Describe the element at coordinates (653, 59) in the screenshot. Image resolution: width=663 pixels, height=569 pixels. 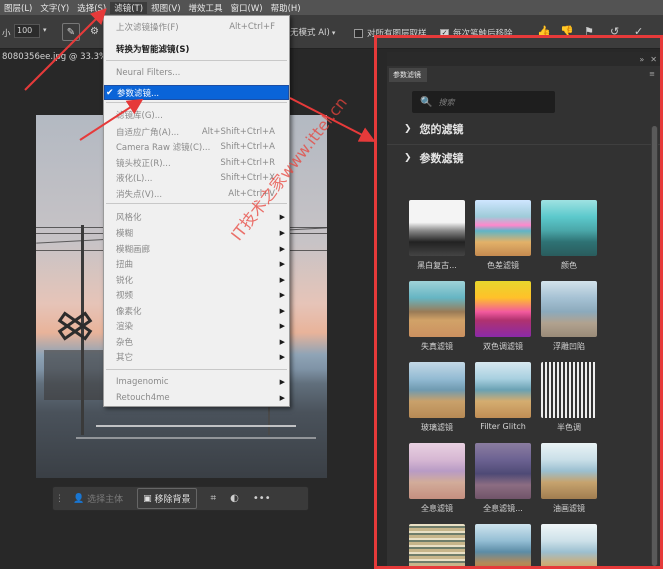
I see `close-icon: ✕` at that location.